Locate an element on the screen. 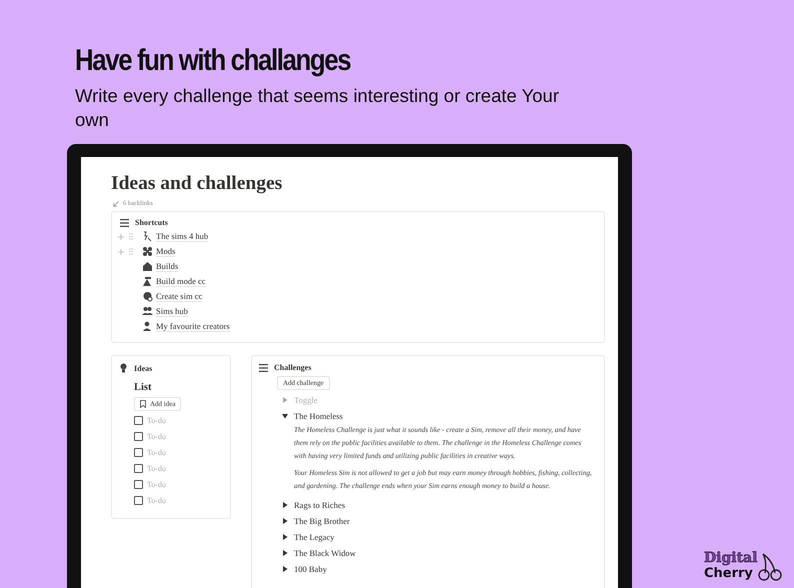 This screenshot has height=588, width=794. page-link: The sims 4 hub is located at coordinates (182, 236).